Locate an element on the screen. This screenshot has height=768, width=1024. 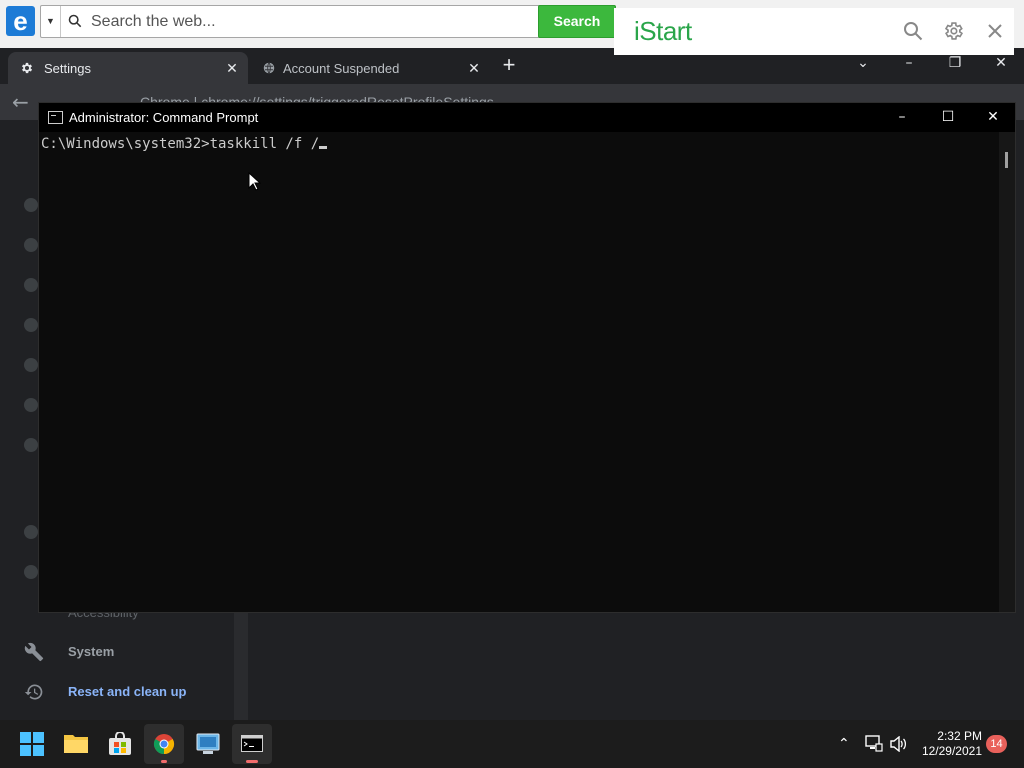
cmd-app-icon is located at coordinates (55, 117).